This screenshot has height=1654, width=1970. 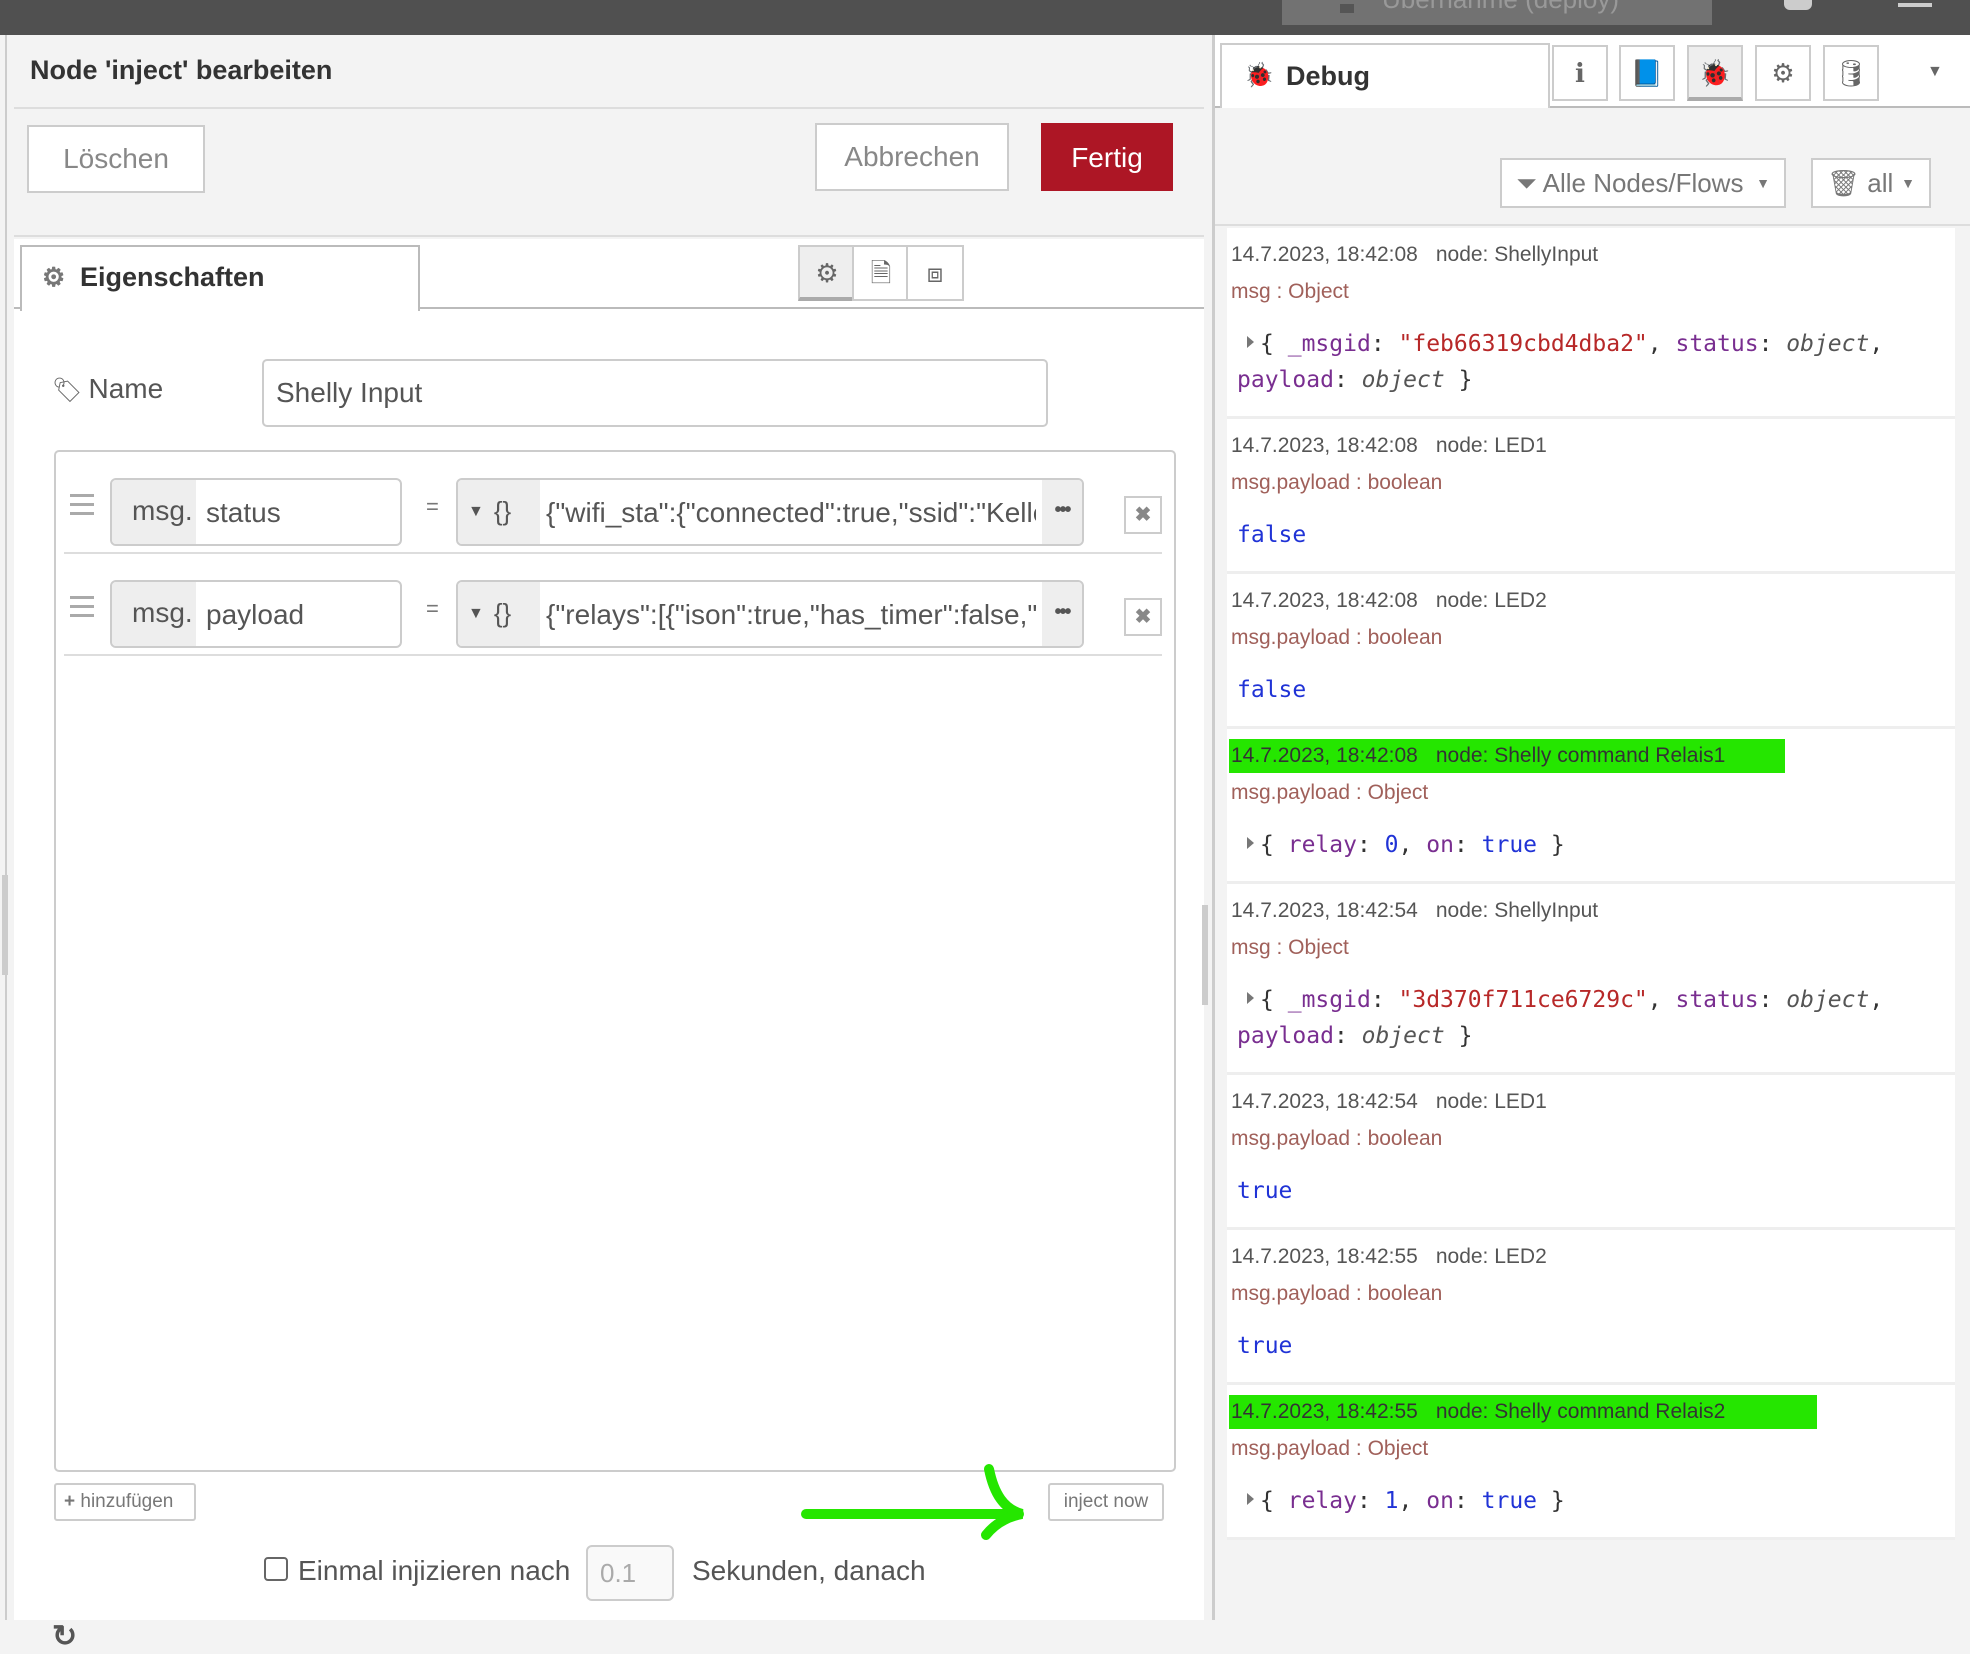 I want to click on property-key-field: msg. status, so click(x=256, y=512).